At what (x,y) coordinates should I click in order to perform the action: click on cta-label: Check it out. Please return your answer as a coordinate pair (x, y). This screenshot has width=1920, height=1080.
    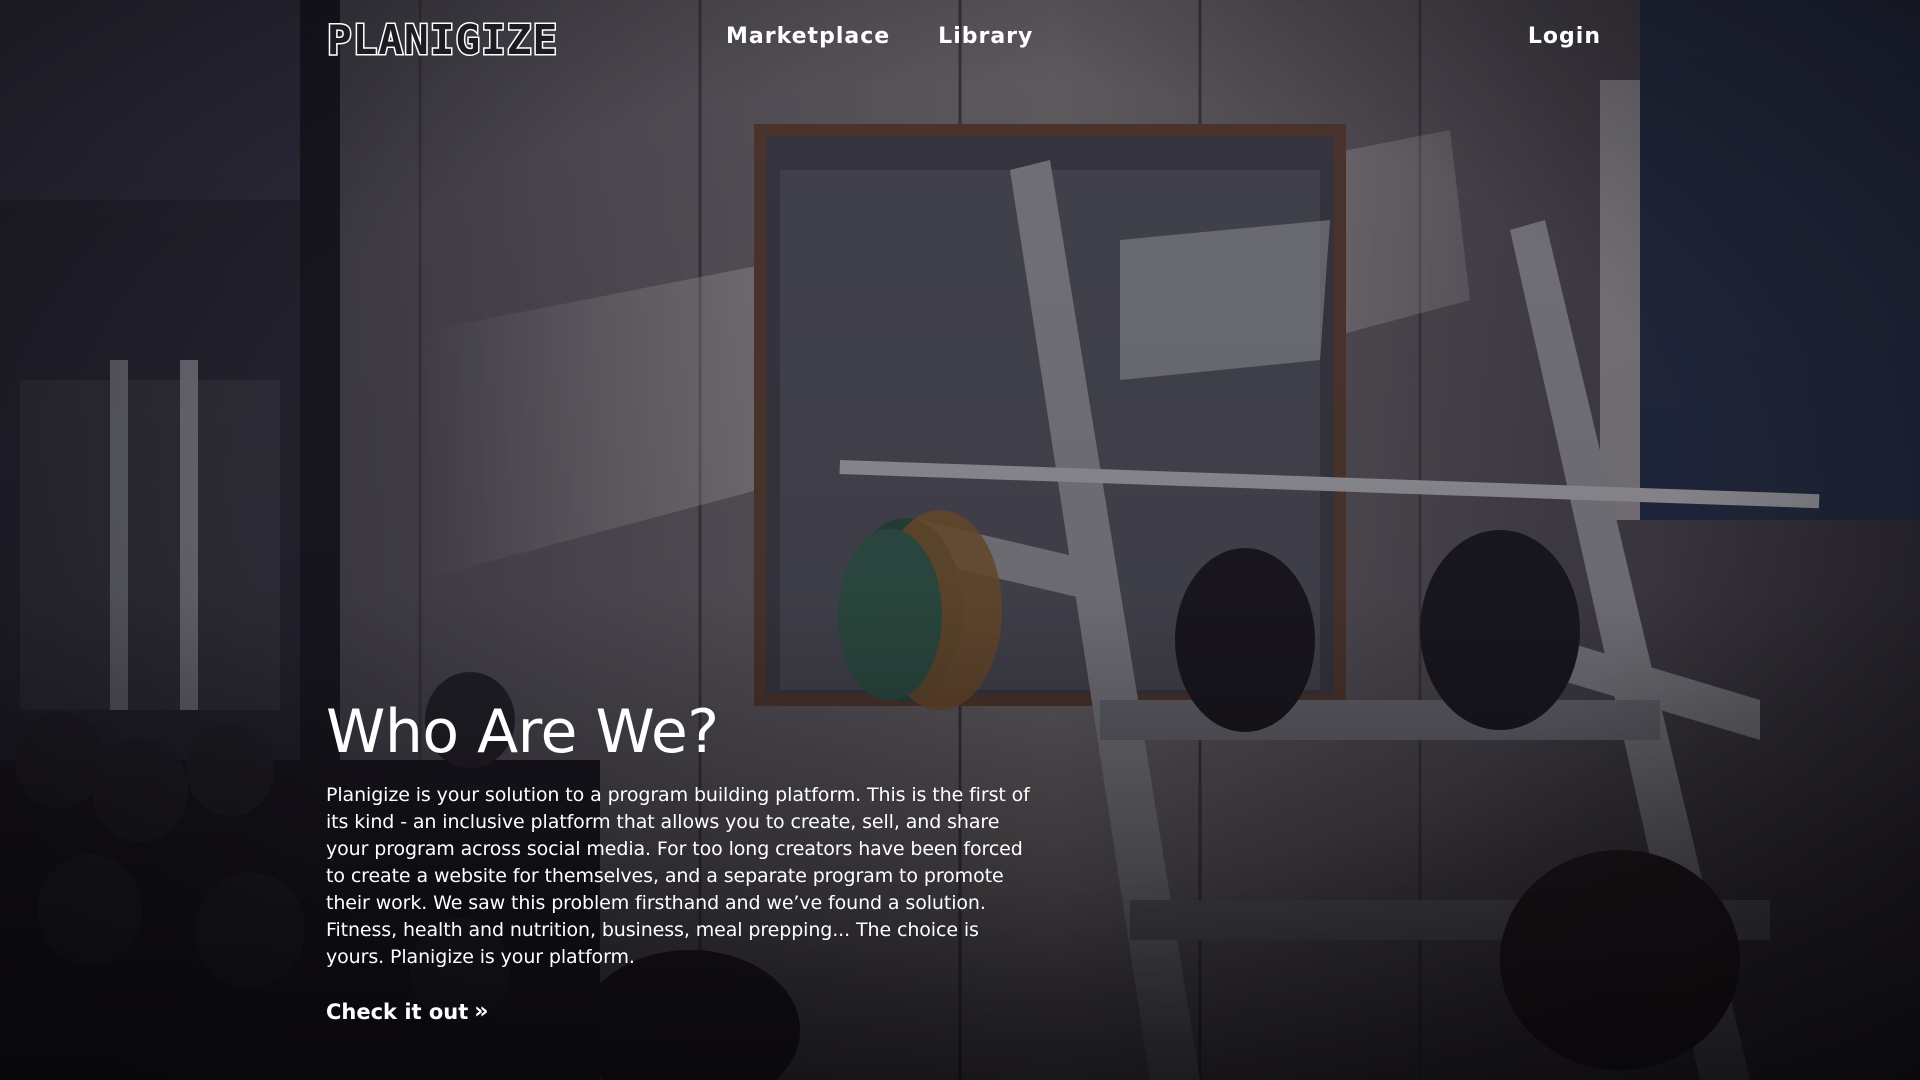
    Looking at the image, I should click on (397, 1011).